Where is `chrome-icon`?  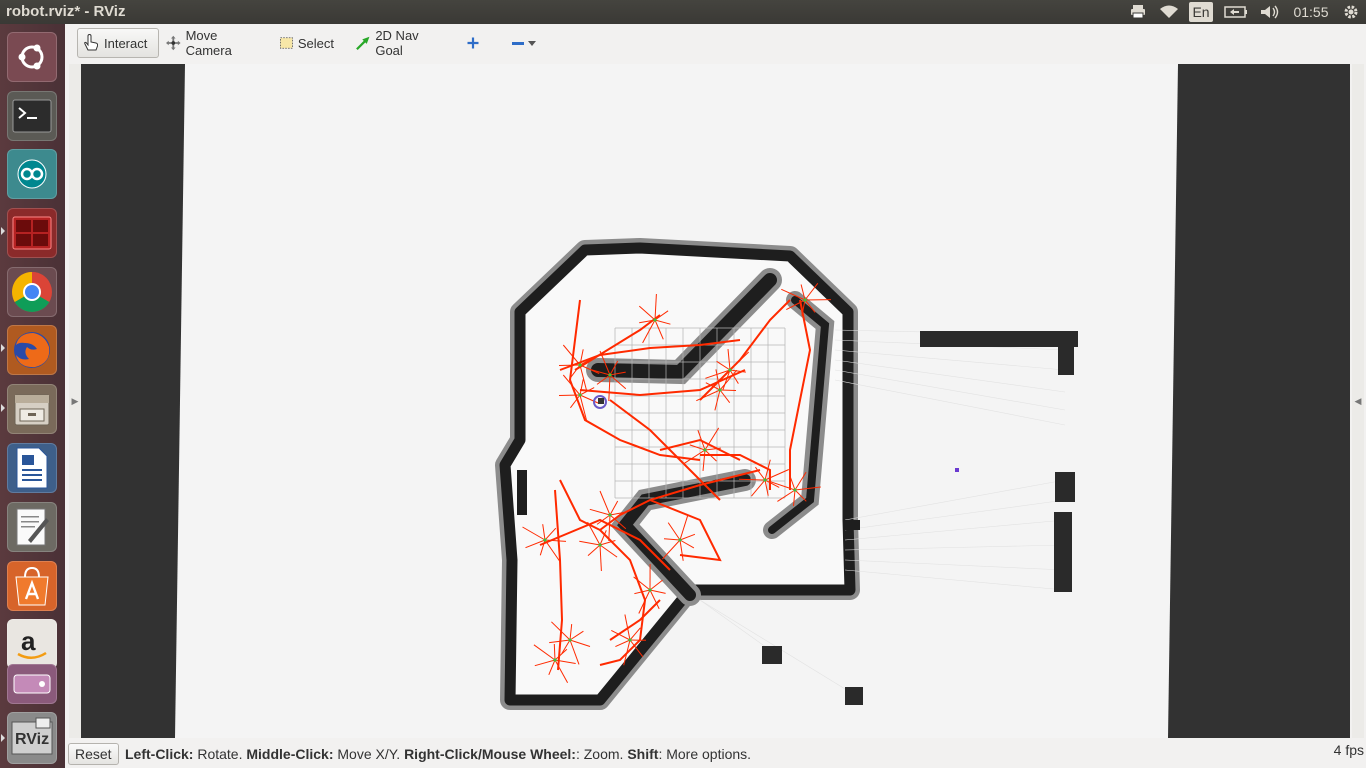
chrome-icon is located at coordinates (32, 292).